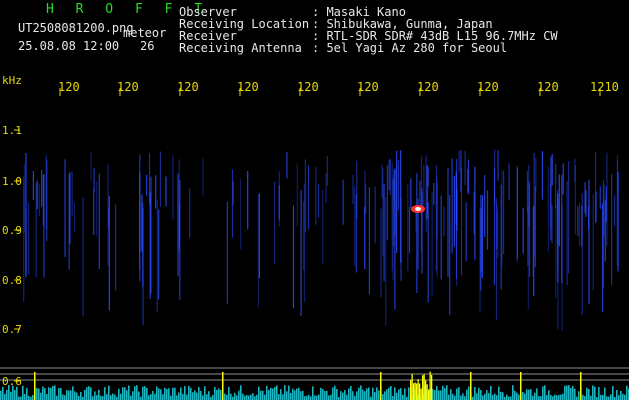  Describe the element at coordinates (12, 230) in the screenshot. I see `y-tick: 0.9` at that location.